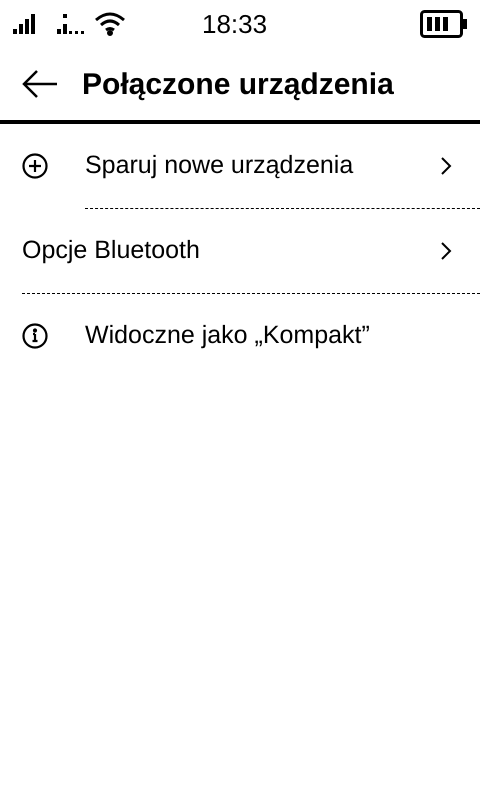  What do you see at coordinates (35, 166) in the screenshot?
I see `plus-circle-icon` at bounding box center [35, 166].